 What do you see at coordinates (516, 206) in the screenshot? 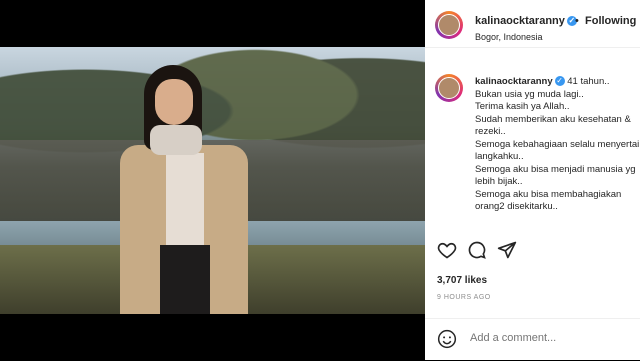
I see `caption-line: orang2 disekitarku..` at bounding box center [516, 206].